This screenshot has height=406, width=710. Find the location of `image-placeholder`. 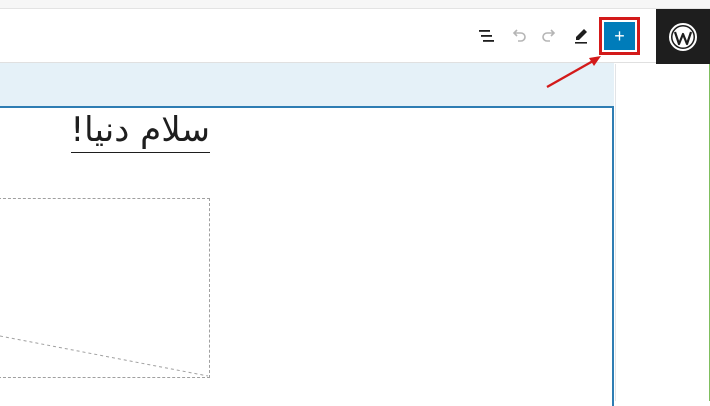

image-placeholder is located at coordinates (105, 288).